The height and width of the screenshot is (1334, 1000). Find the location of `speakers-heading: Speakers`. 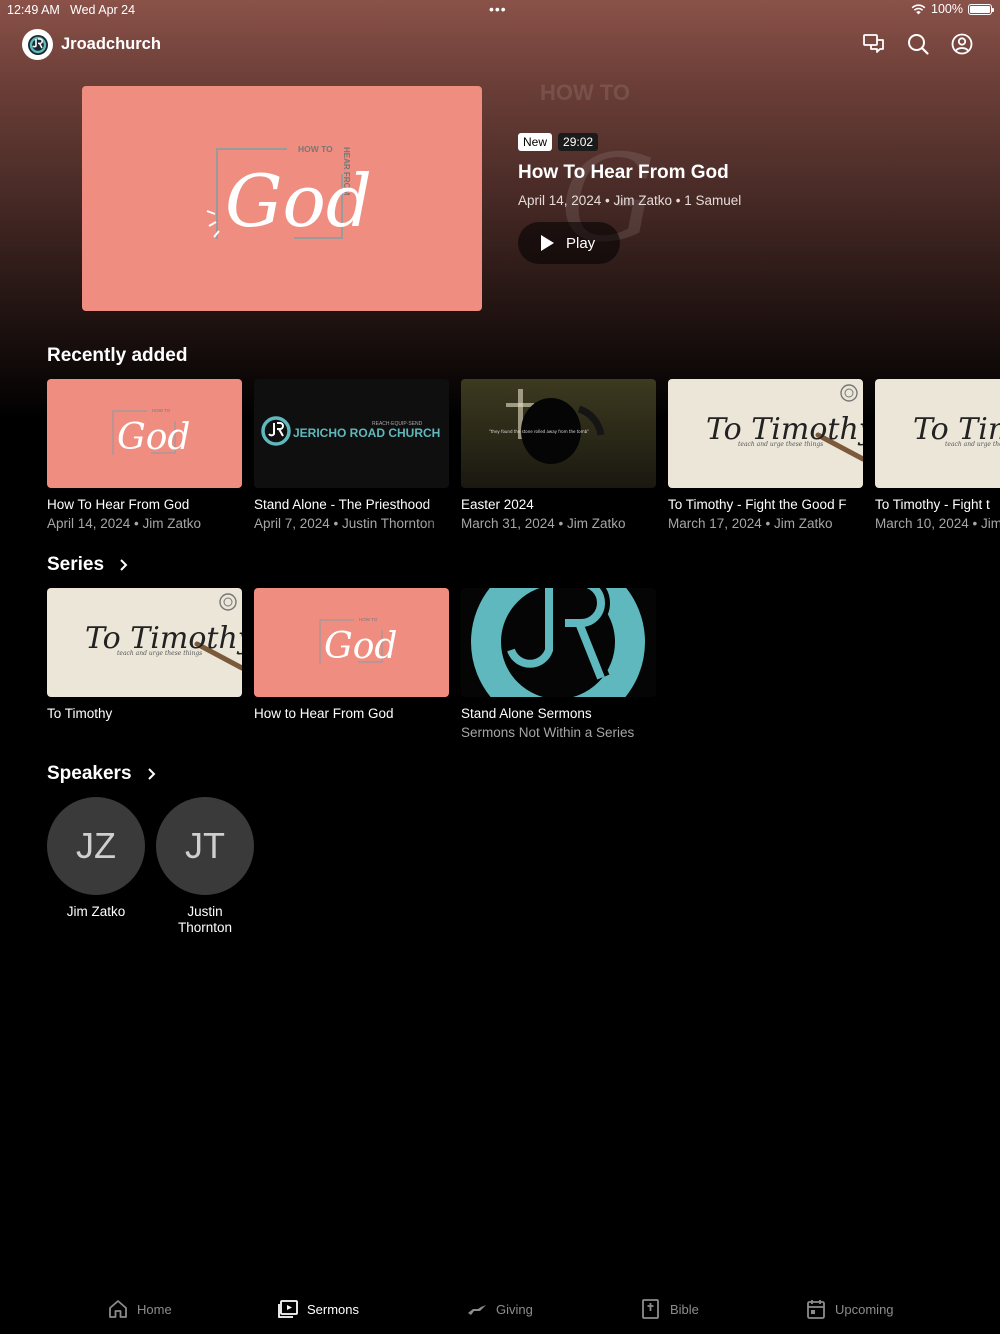

speakers-heading: Speakers is located at coordinates (101, 774).